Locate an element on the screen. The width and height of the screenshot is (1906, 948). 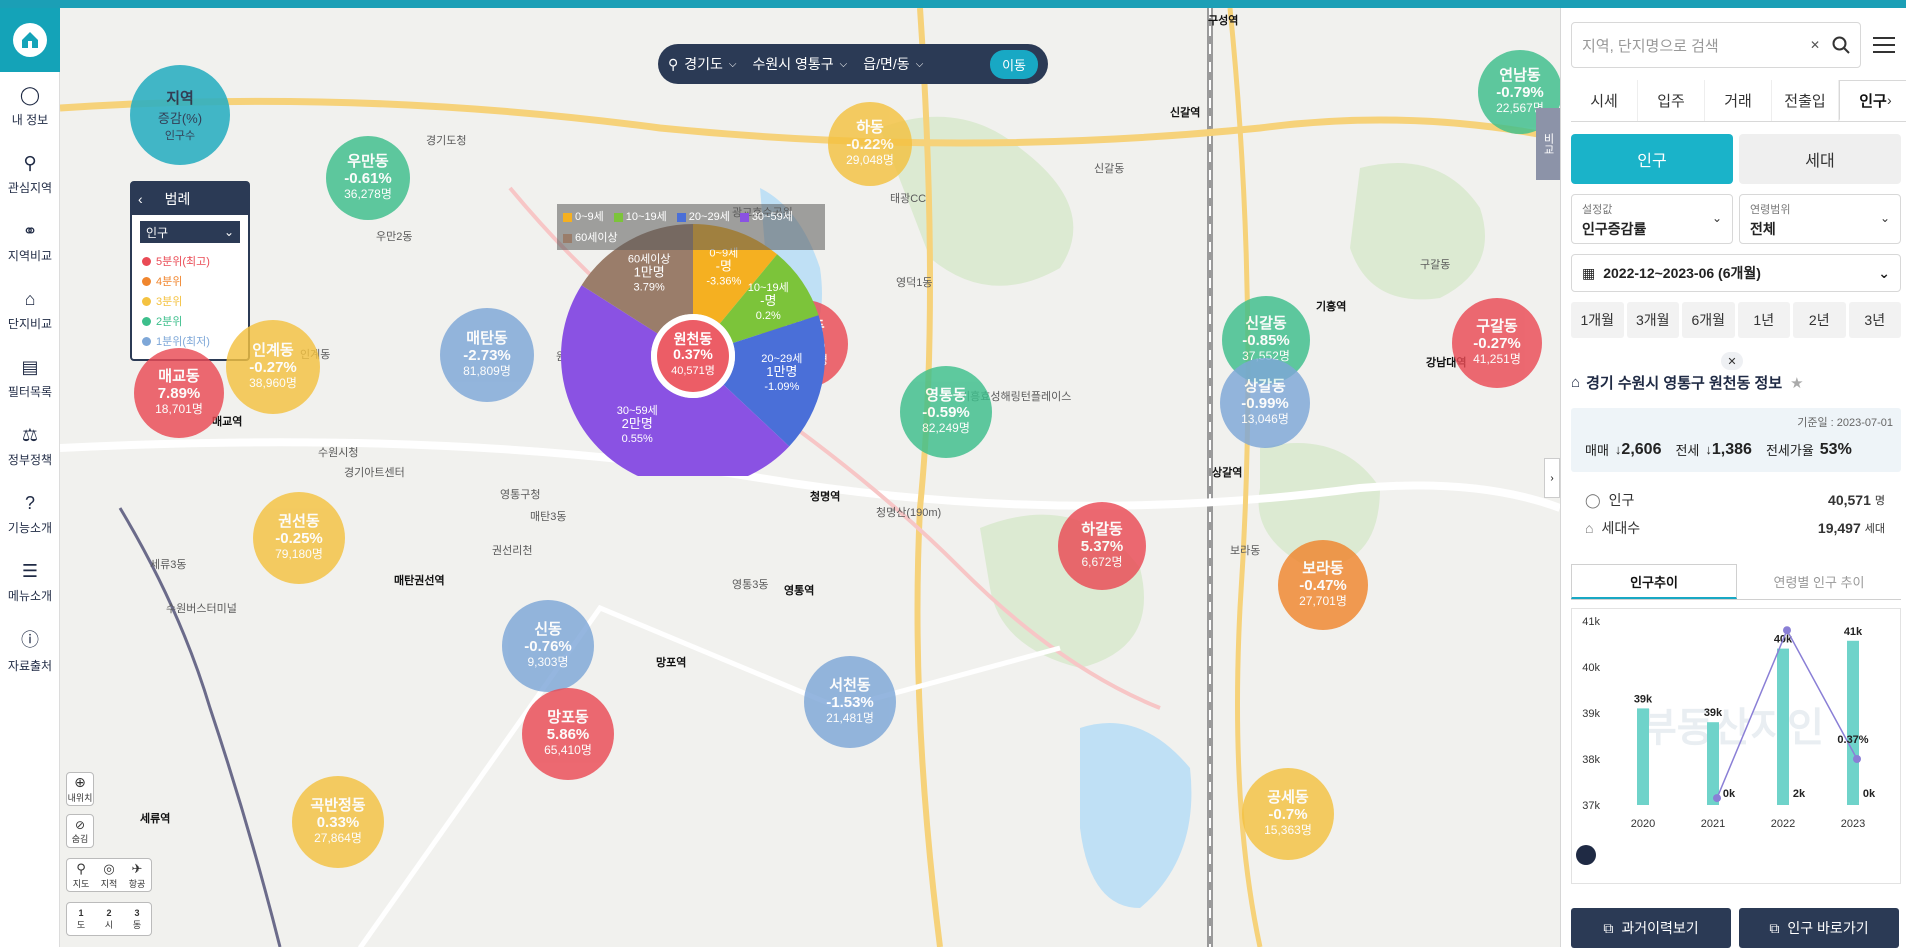
rail-item-5: ⚖ 정부정책 is located at coordinates (30, 446).